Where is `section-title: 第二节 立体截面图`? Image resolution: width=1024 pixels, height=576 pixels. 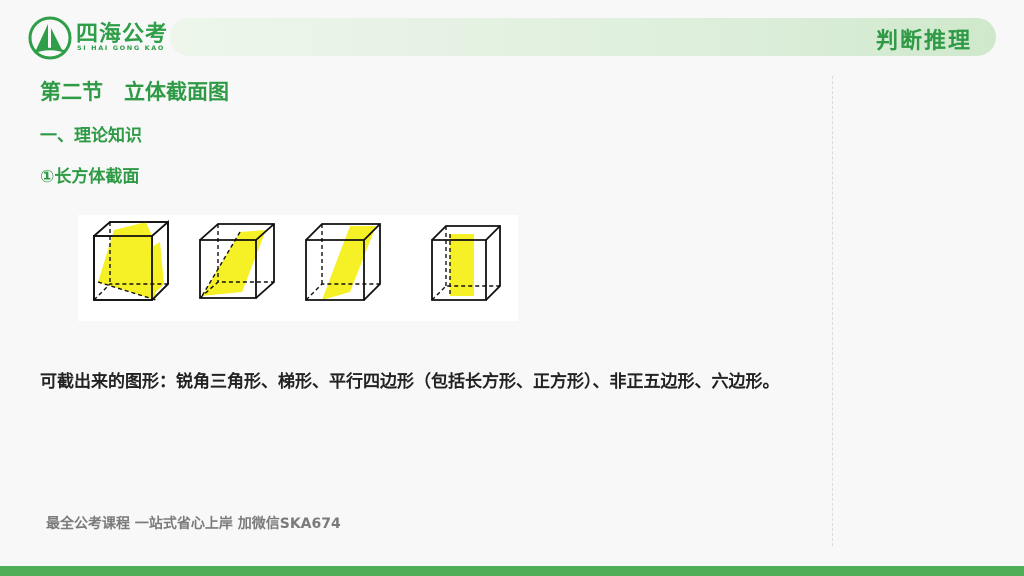
section-title: 第二节 立体截面图 is located at coordinates (134, 92).